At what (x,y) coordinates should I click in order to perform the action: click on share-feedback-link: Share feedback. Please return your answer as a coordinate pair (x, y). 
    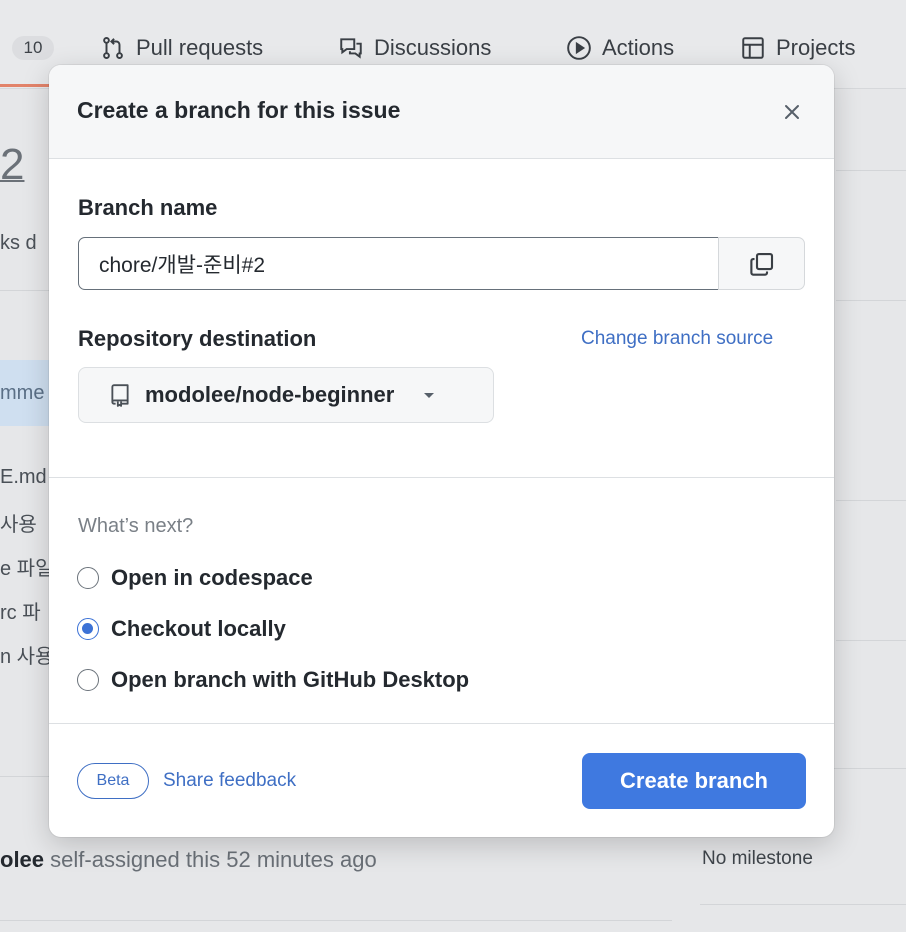
    Looking at the image, I should click on (229, 781).